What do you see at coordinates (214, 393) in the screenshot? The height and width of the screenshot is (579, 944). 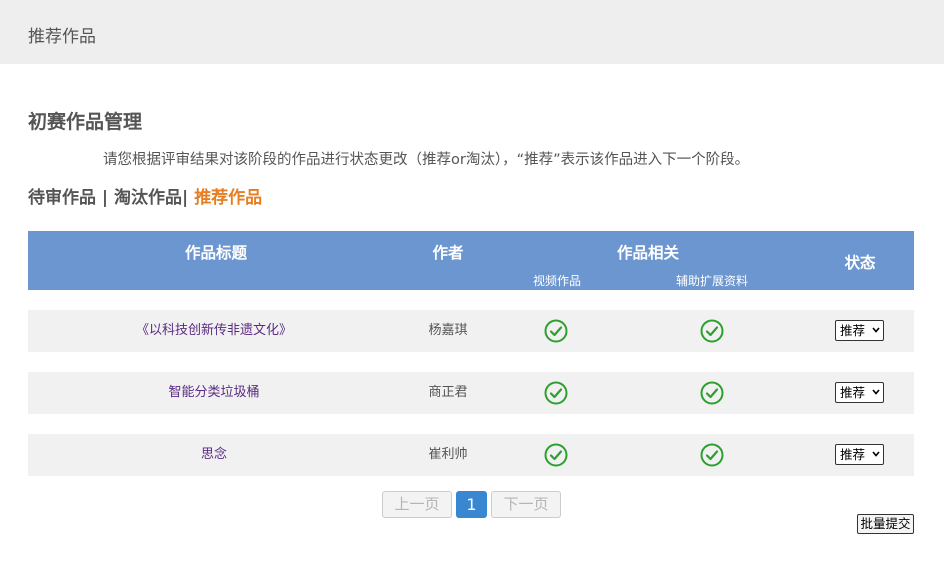 I see `work-title-link: 智能分类垃圾桶` at bounding box center [214, 393].